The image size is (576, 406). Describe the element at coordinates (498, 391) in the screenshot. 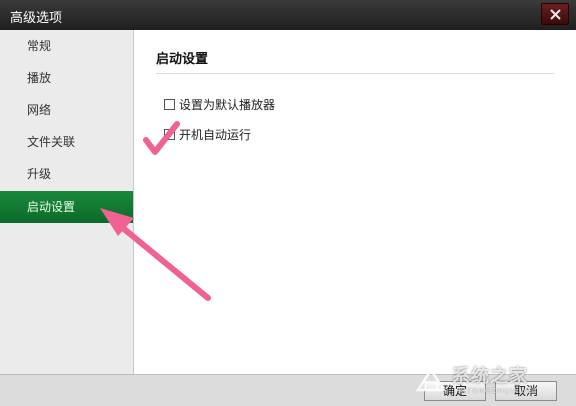

I see `watermark-subtext: XITONGZHIJIA.NET` at that location.